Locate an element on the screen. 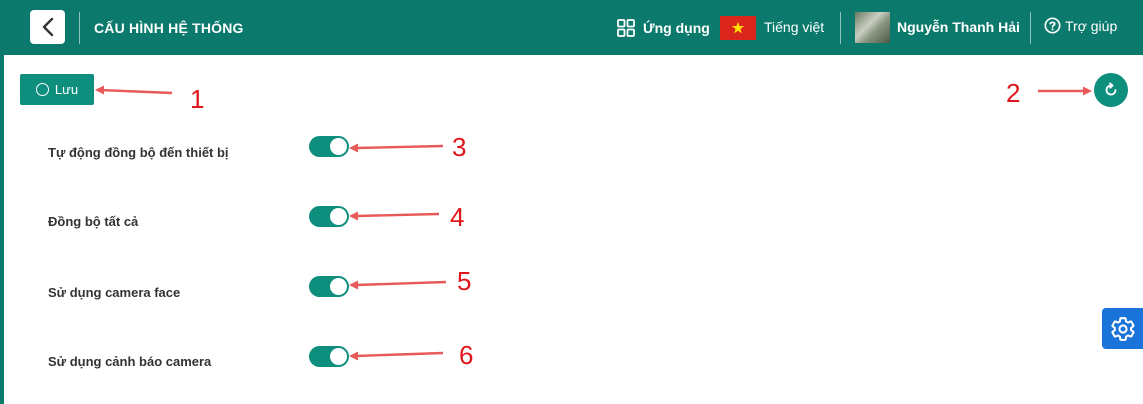 Image resolution: width=1143 pixels, height=404 pixels. annotation-number-5: 5 is located at coordinates (464, 281).